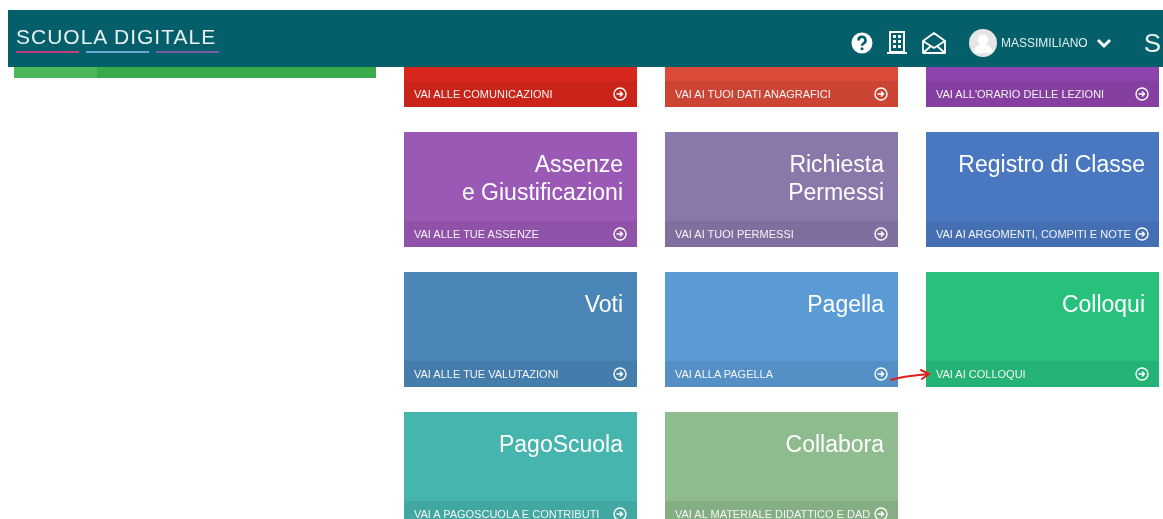 This screenshot has width=1163, height=519. What do you see at coordinates (520, 234) in the screenshot?
I see `tile-link: VAI ALLE TUE ASSENZE` at bounding box center [520, 234].